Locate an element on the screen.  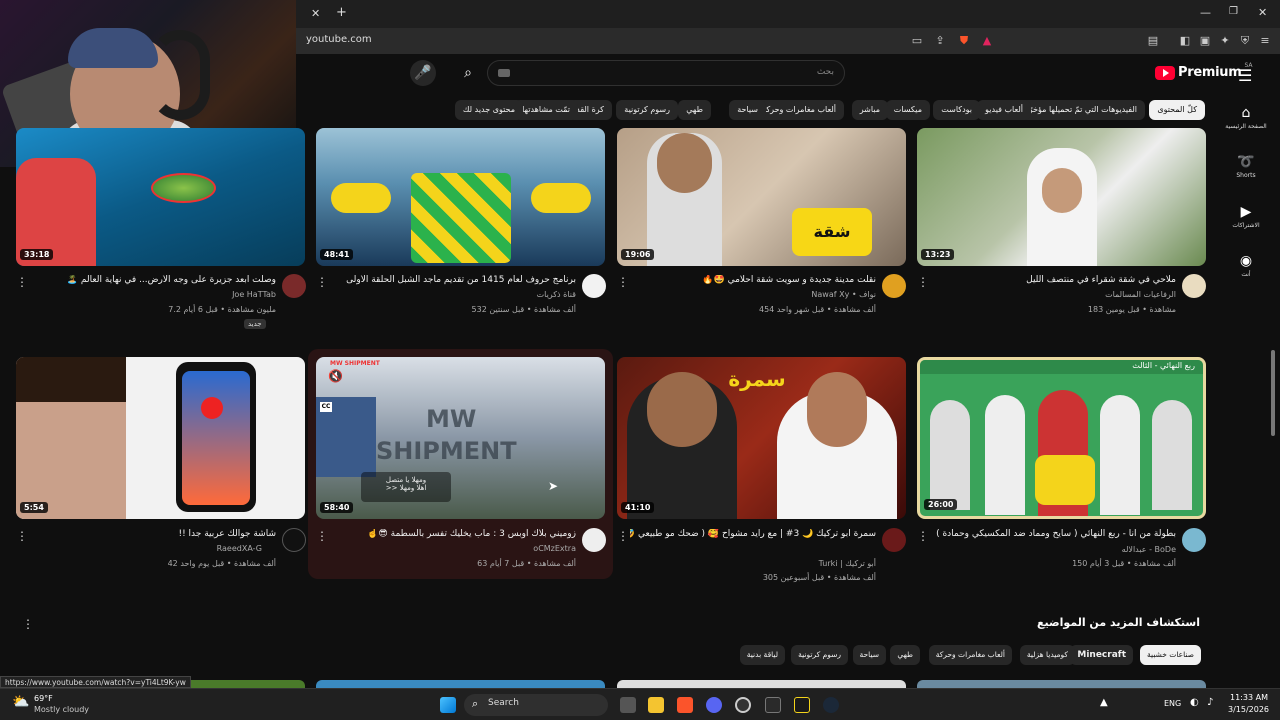
channel-name: الرفاعيات المسالمات is located at coordinates (1053, 294).